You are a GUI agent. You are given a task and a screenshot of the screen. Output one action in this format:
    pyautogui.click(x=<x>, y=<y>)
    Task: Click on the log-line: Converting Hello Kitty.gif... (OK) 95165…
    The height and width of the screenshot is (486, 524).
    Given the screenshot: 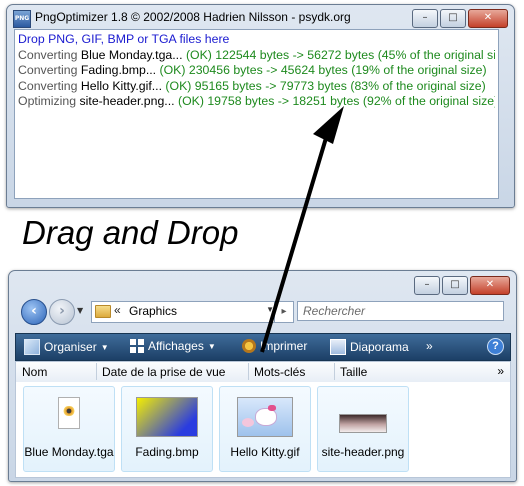 What is the action you would take?
    pyautogui.click(x=256, y=87)
    